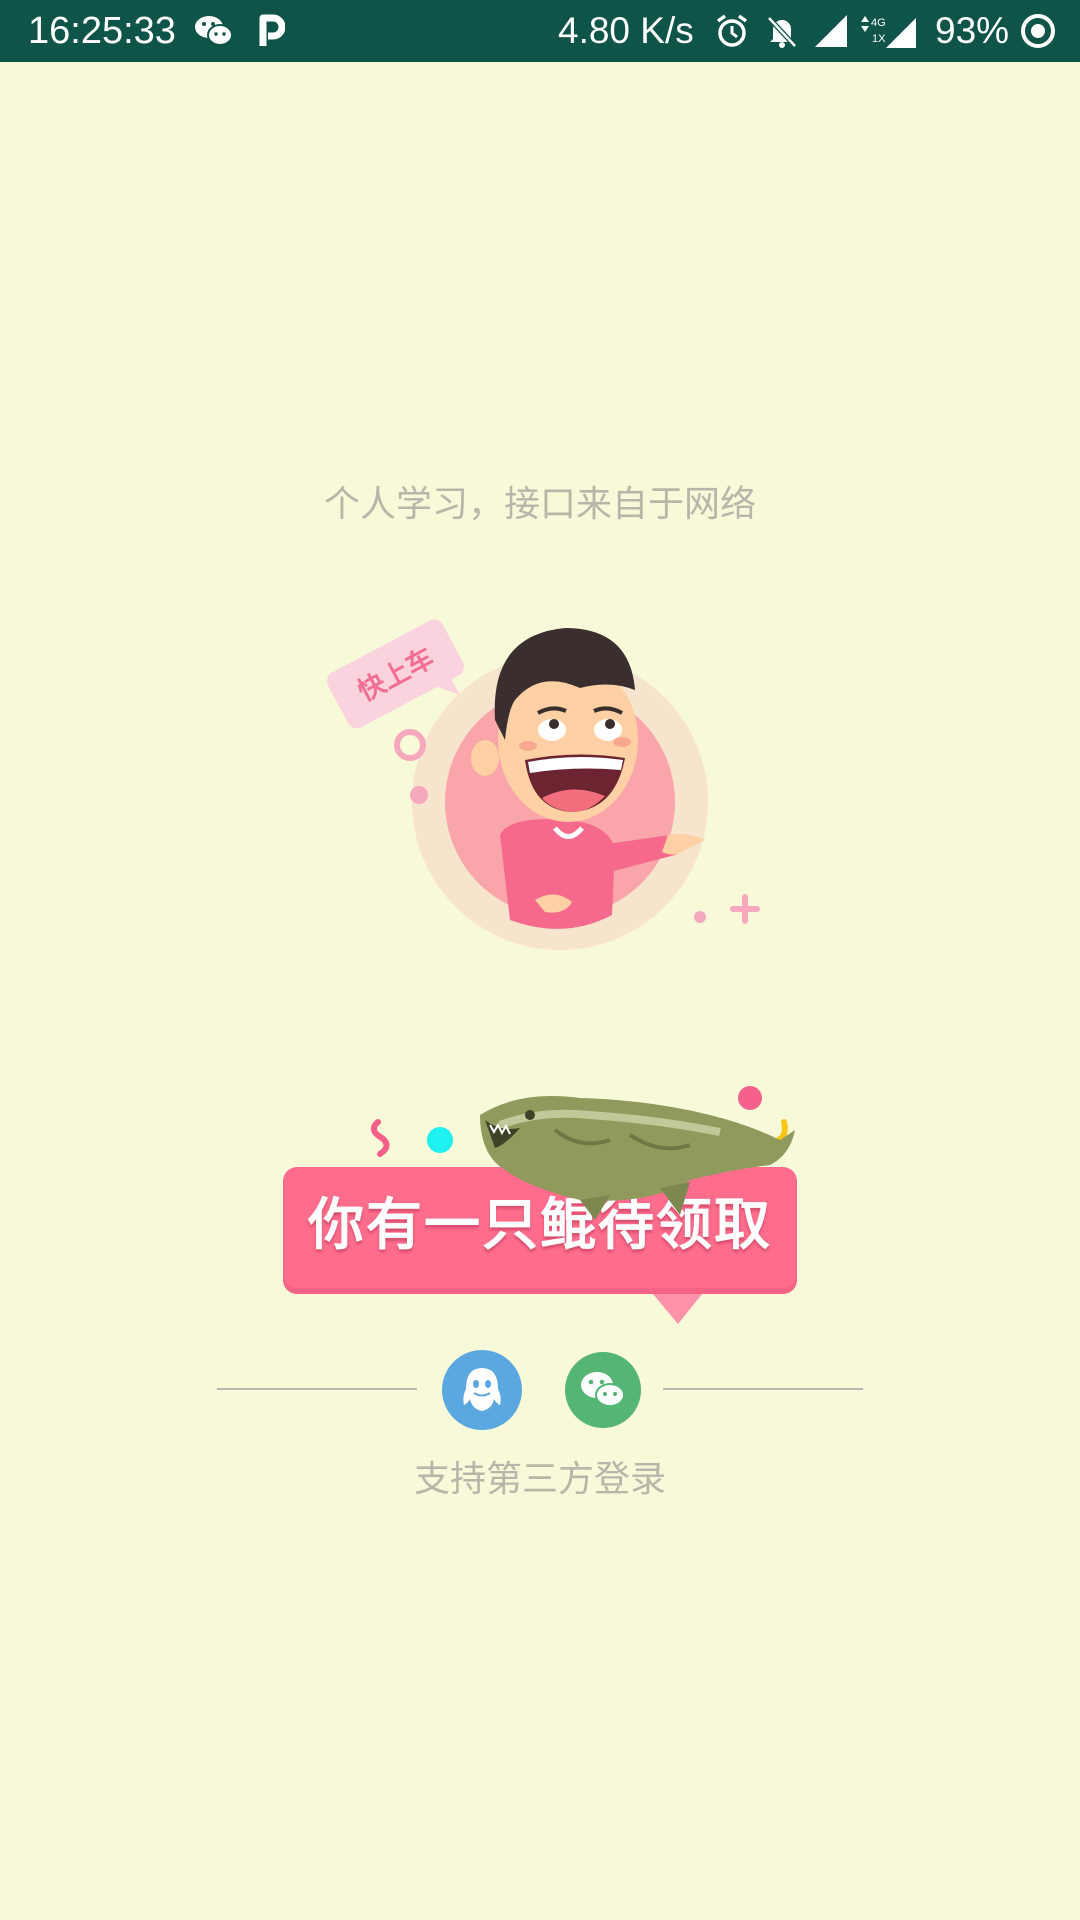 This screenshot has height=1920, width=1080. Describe the element at coordinates (271, 31) in the screenshot. I see `p-app-icon` at that location.